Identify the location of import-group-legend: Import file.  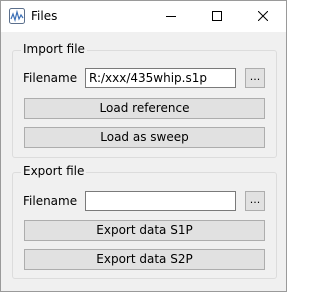
(54, 49).